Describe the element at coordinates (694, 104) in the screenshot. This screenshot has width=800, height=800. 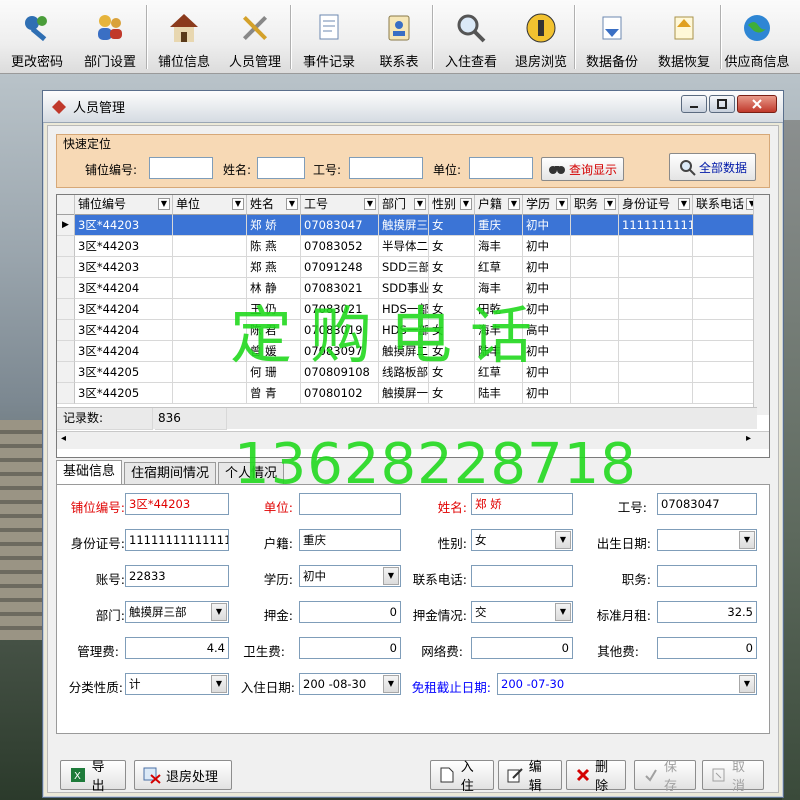
I see `minimize-button` at that location.